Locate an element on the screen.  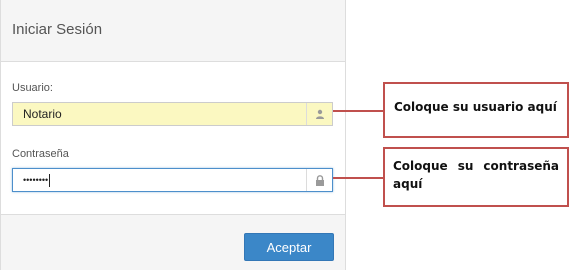
username-callout-text: Coloque su usuario aquí is located at coordinates (475, 107).